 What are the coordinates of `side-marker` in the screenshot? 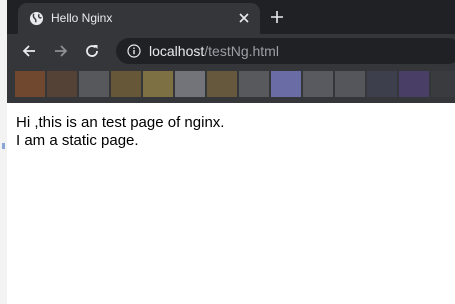 It's located at (3, 146).